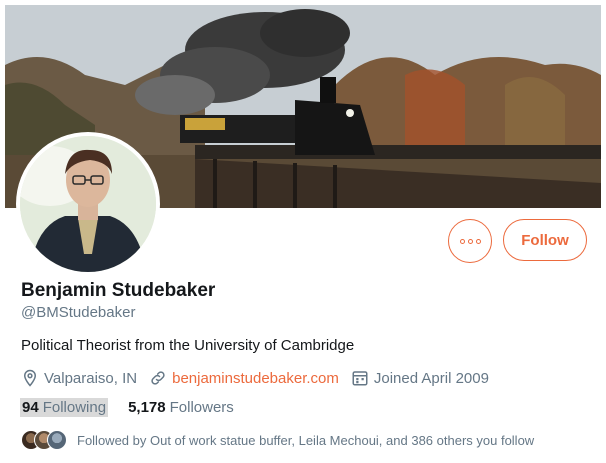 The width and height of the screenshot is (606, 463). Describe the element at coordinates (91, 378) in the screenshot. I see `location-text: Valparaiso, IN` at that location.